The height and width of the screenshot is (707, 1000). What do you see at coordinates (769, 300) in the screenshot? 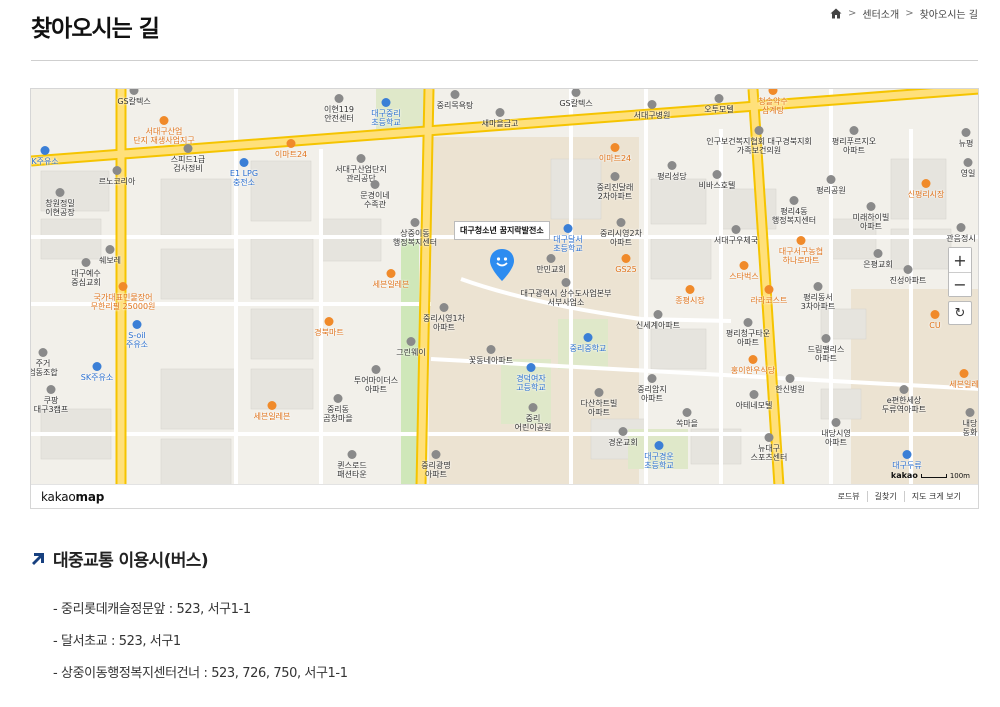
I see `map-place-label: 라라코스트` at bounding box center [769, 300].